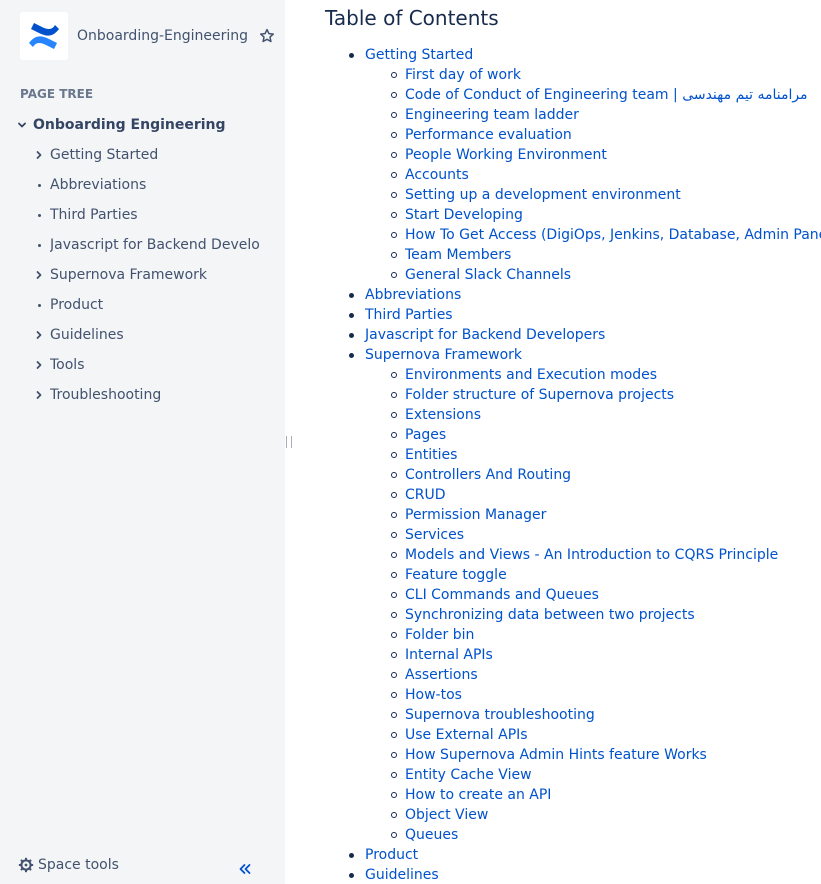 Image resolution: width=821 pixels, height=884 pixels. What do you see at coordinates (443, 415) in the screenshot?
I see `toc-link: Extensions` at bounding box center [443, 415].